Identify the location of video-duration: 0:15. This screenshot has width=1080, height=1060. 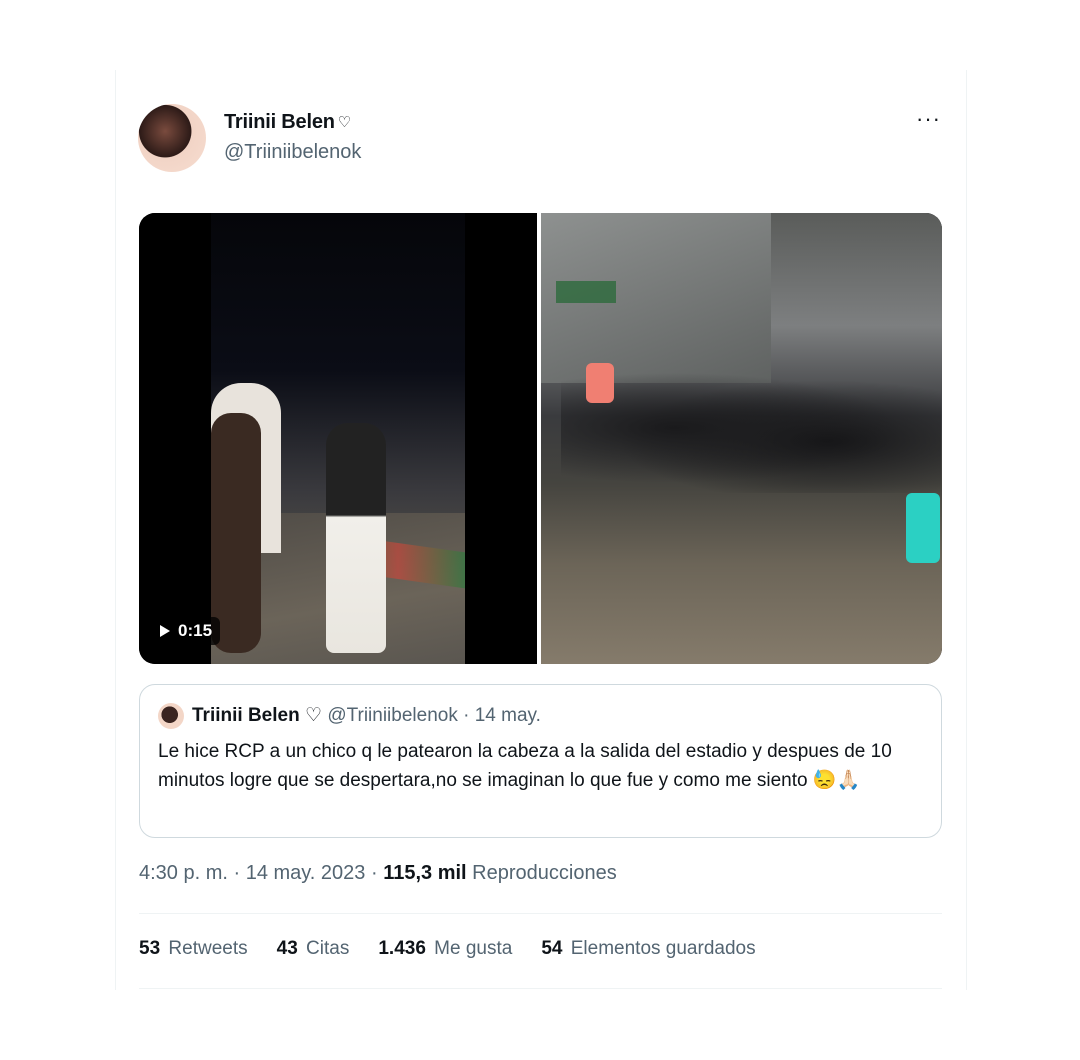
(195, 630).